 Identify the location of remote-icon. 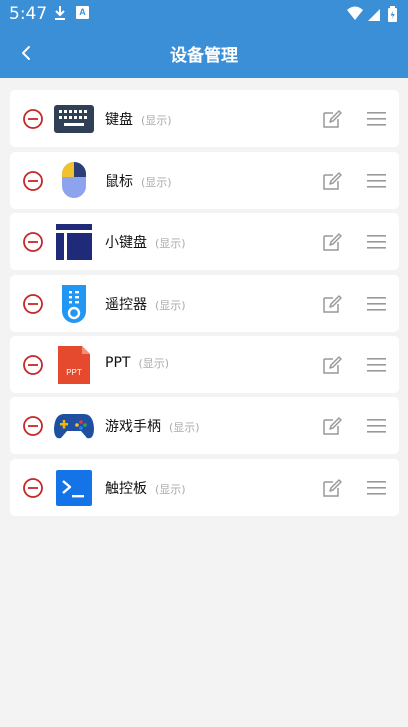
(74, 304).